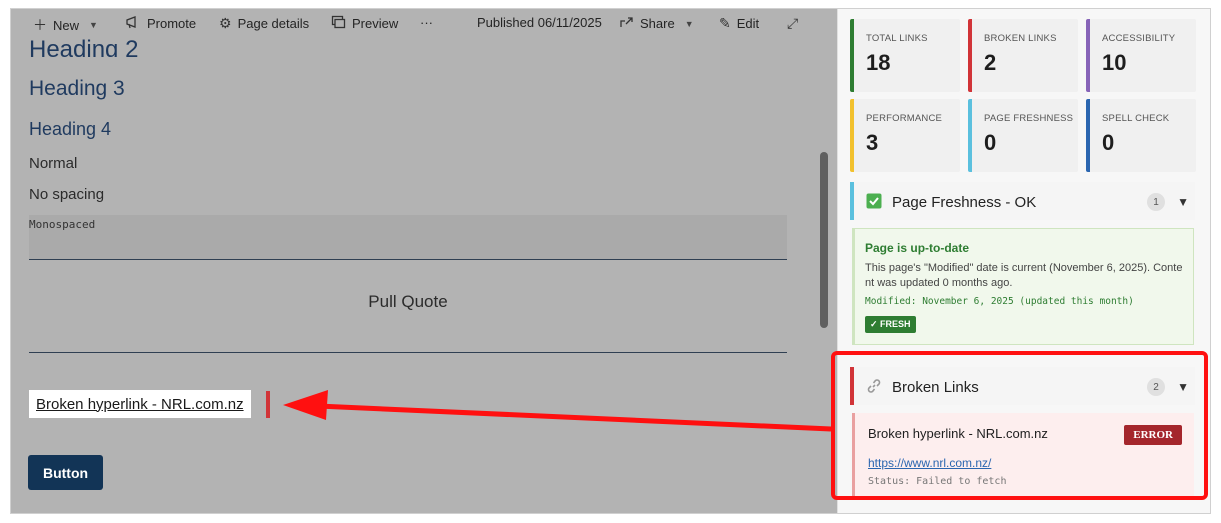 This screenshot has width=1221, height=523. Describe the element at coordinates (824, 240) in the screenshot. I see `scrollbar-thumb` at that location.